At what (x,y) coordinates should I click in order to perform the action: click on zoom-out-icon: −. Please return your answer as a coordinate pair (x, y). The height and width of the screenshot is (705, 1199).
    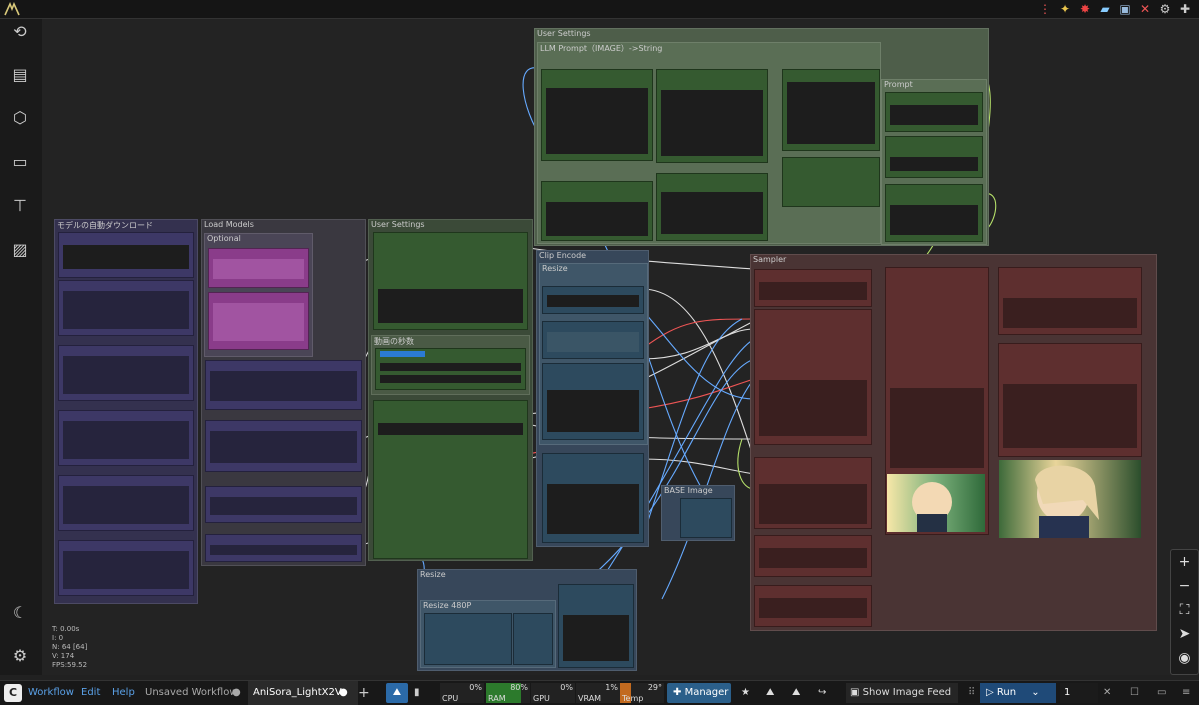
    Looking at the image, I should click on (1184, 586).